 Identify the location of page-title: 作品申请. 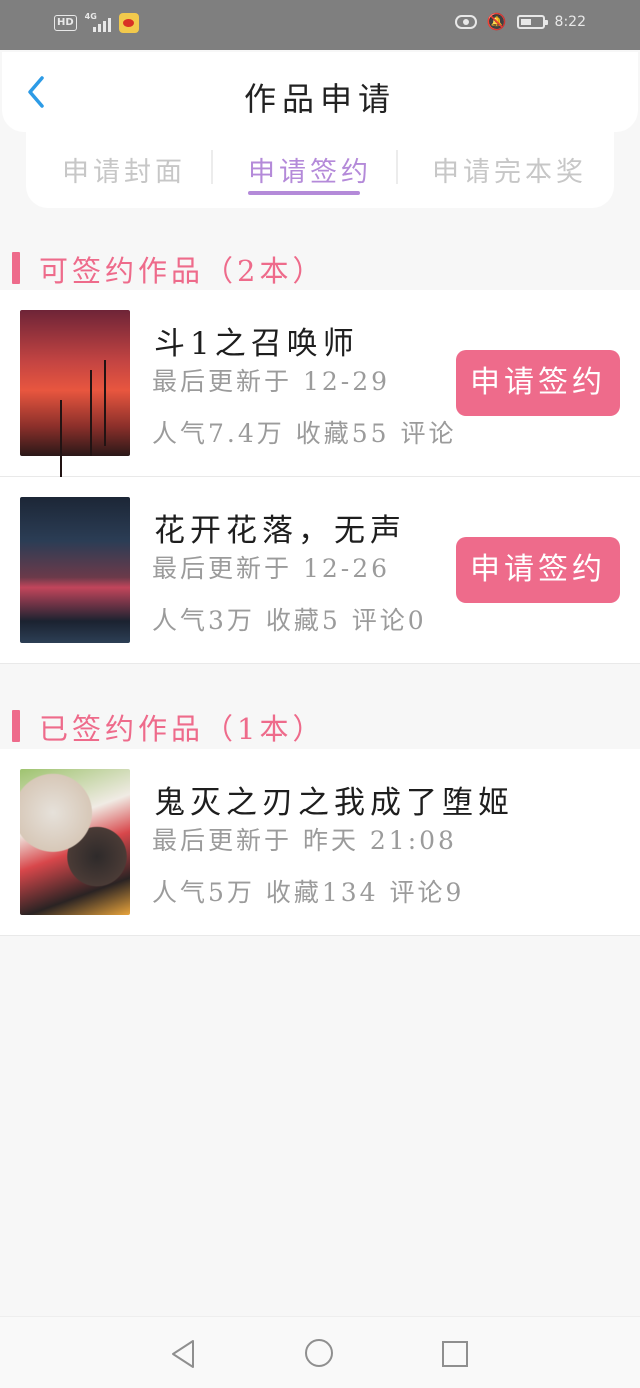
(319, 99).